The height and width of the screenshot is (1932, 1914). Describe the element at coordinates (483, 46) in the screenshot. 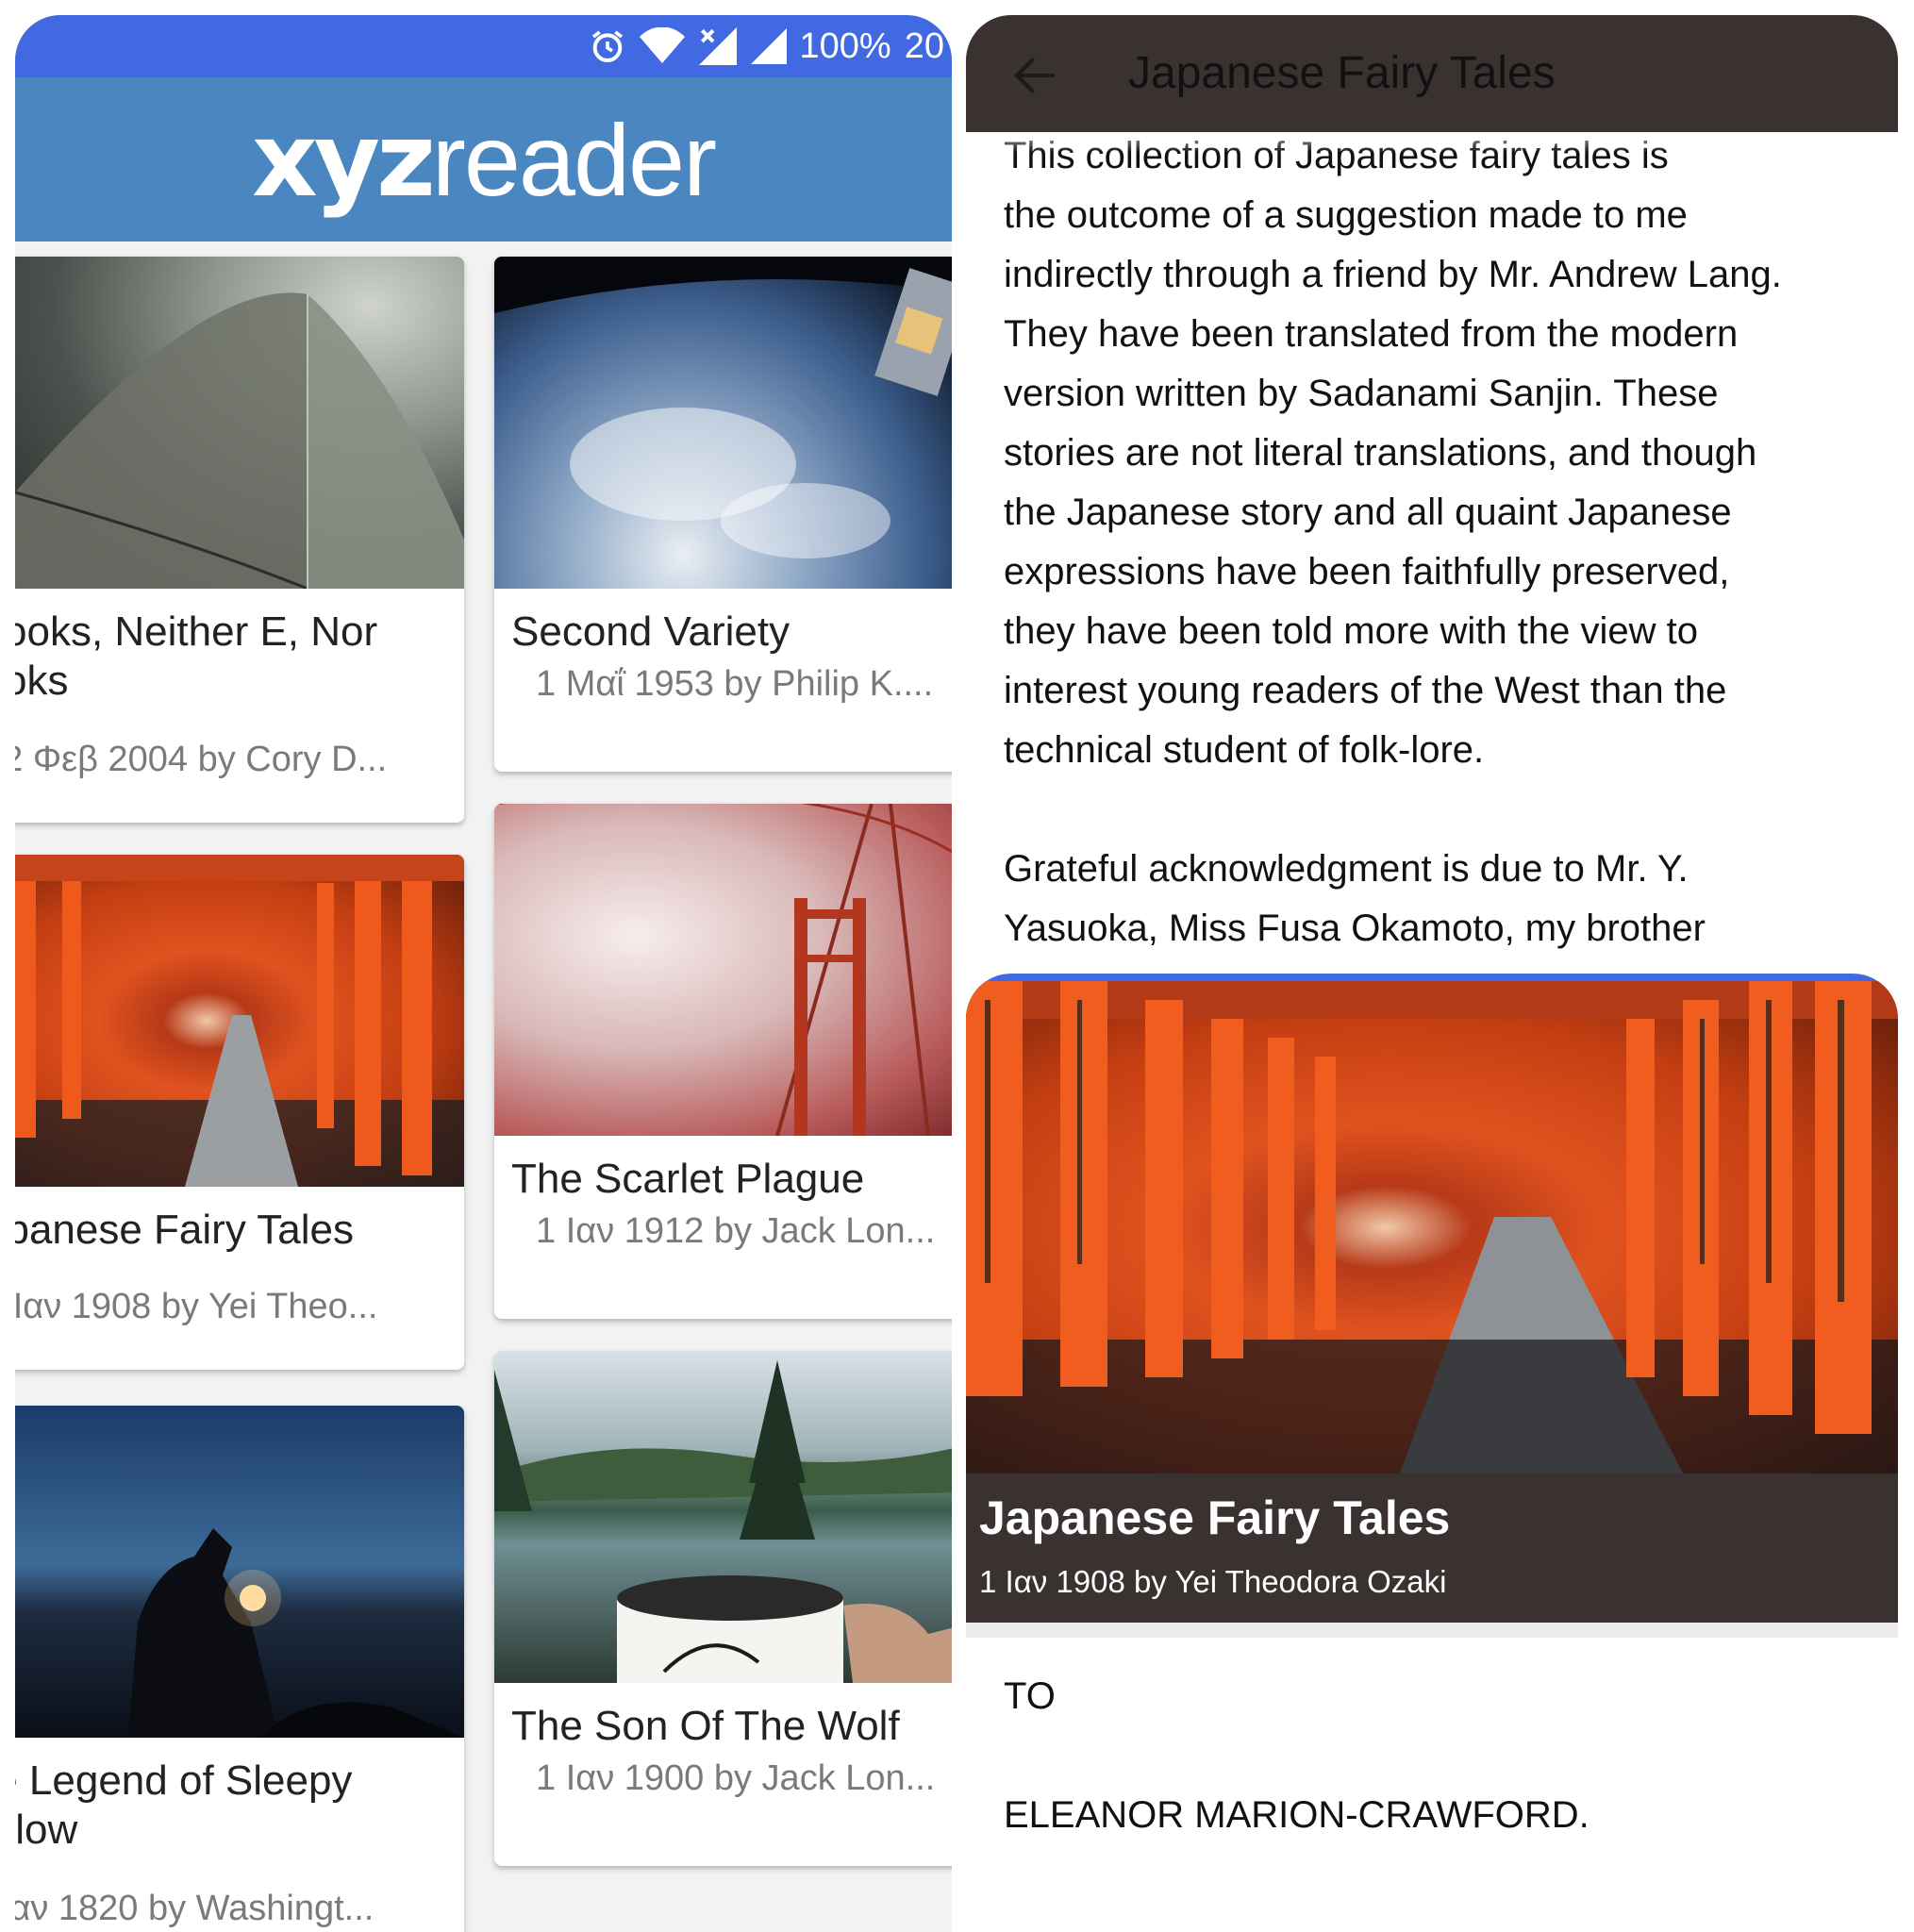

I see `status-bar: 100% 20` at that location.